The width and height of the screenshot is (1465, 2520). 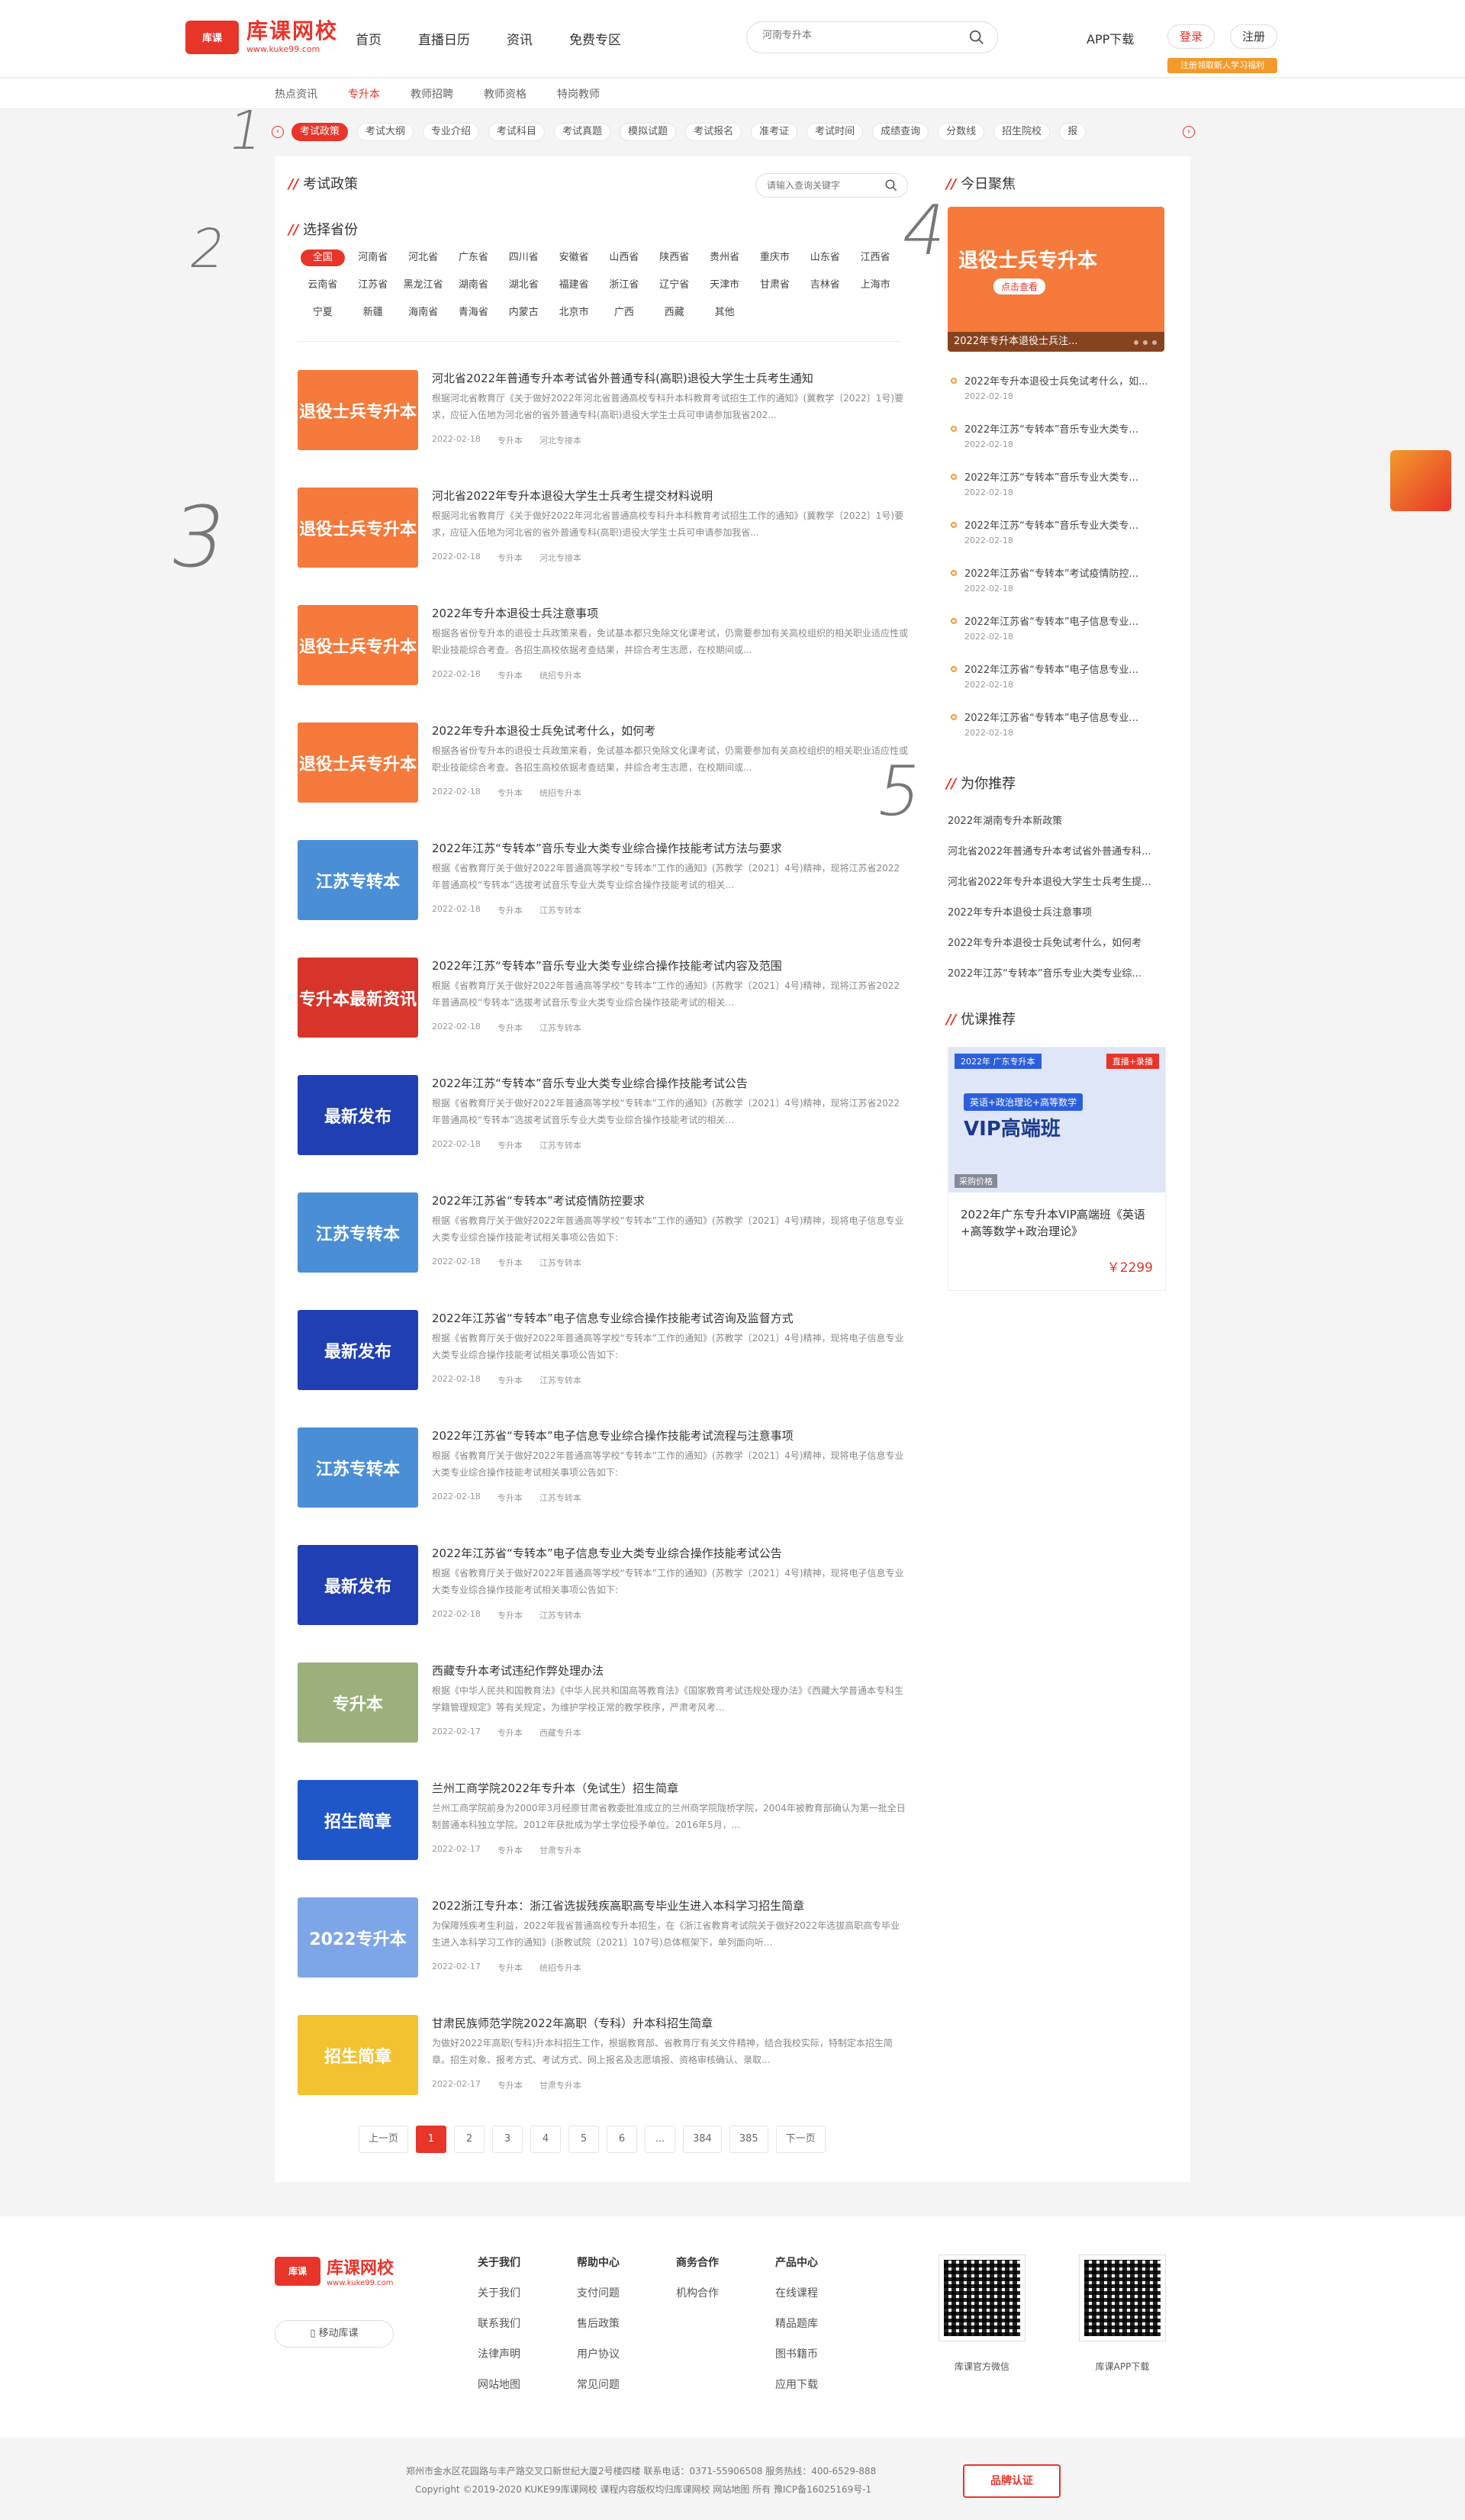 I want to click on category-tab: 考试真题, so click(x=582, y=132).